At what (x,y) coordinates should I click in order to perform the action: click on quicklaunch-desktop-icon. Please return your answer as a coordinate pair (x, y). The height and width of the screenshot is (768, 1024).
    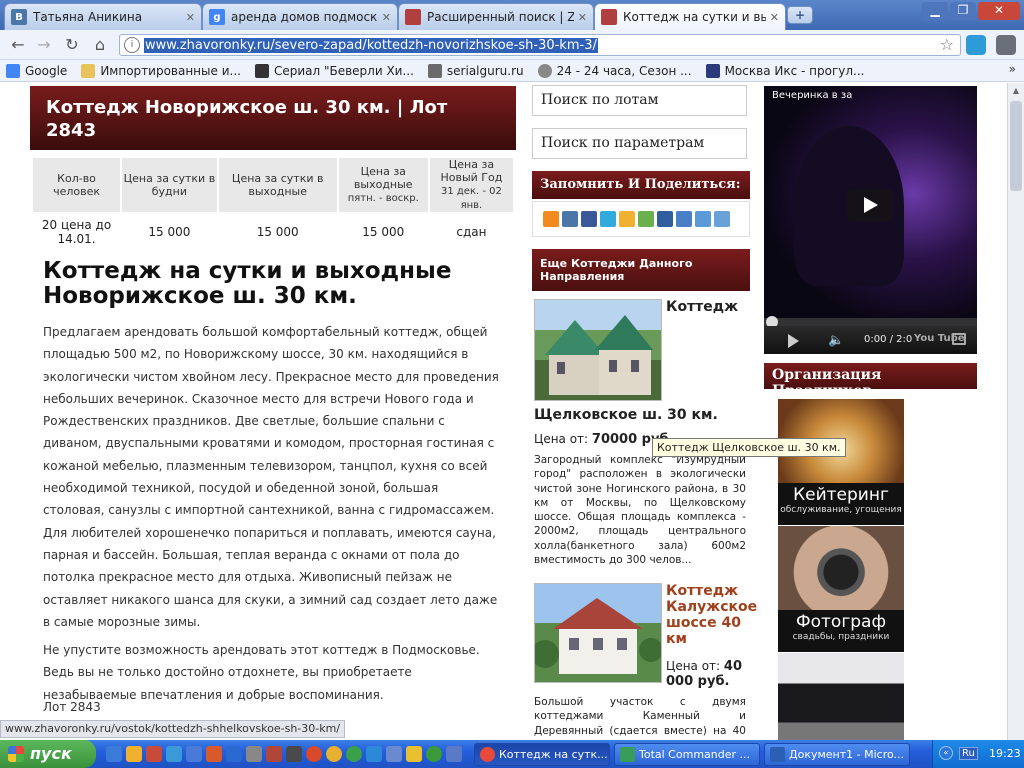
    Looking at the image, I should click on (114, 754).